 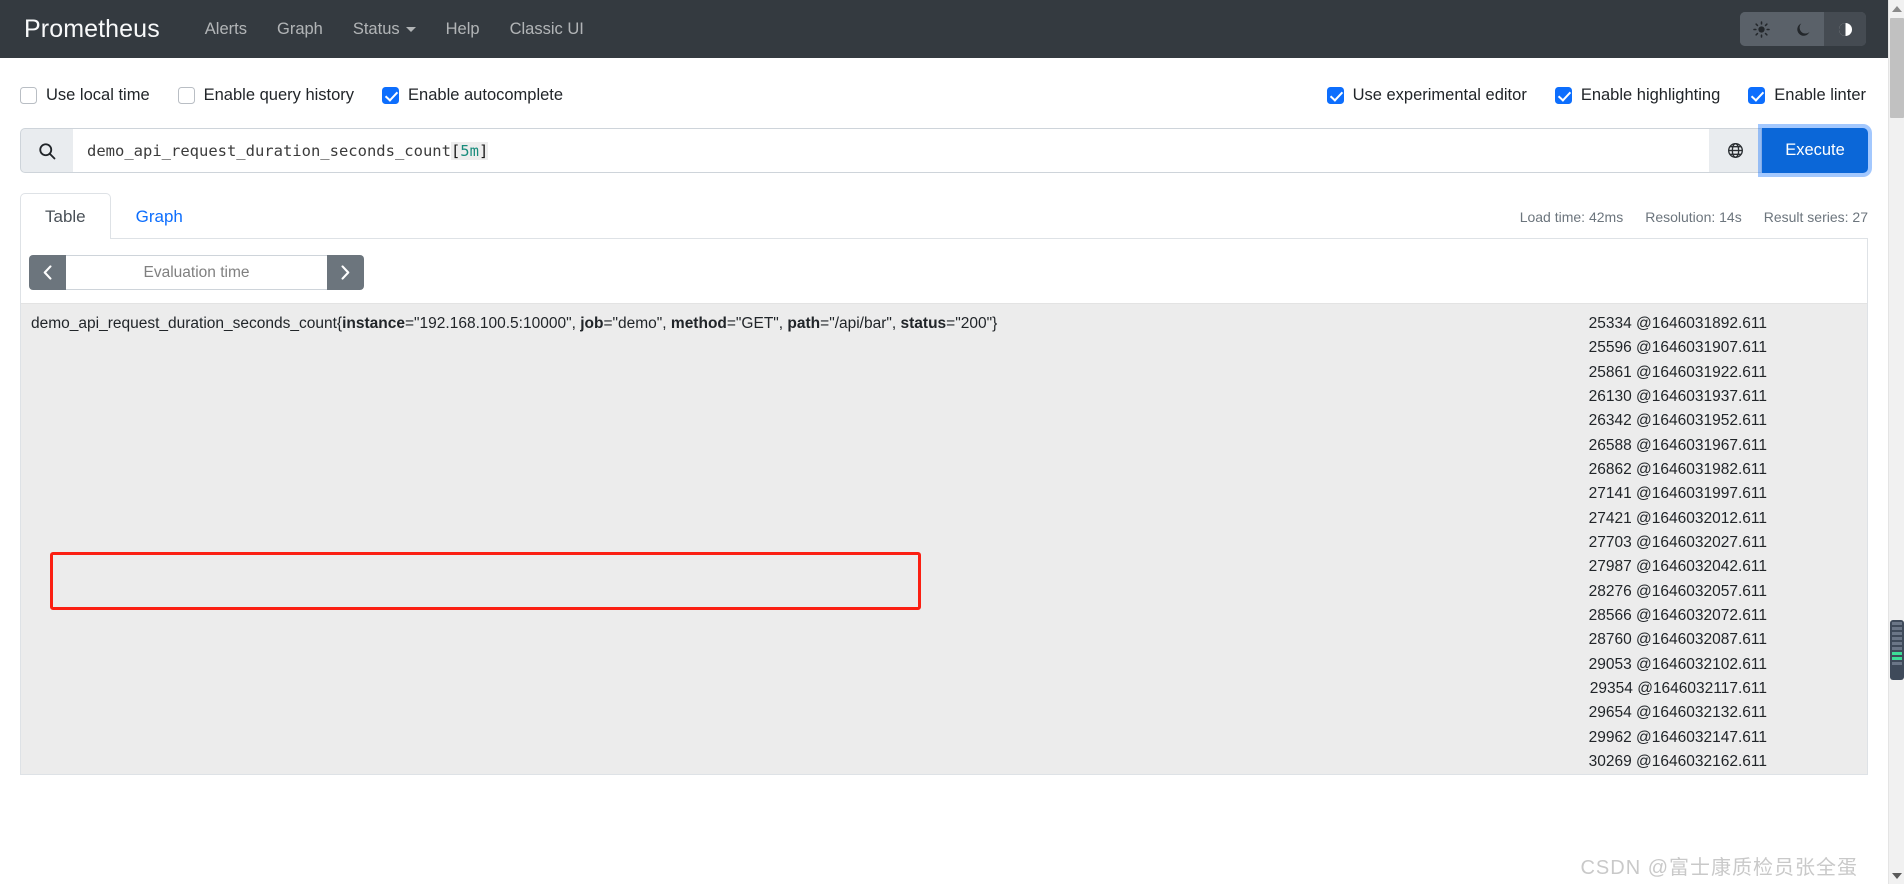 What do you see at coordinates (1677, 664) in the screenshot?
I see `sample-value: 29053 @1646032102.611` at bounding box center [1677, 664].